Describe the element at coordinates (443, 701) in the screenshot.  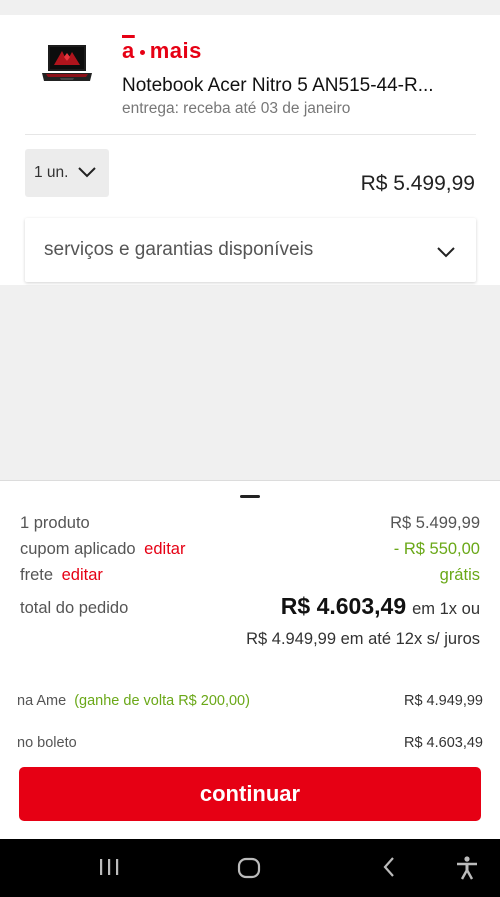
I see `ame-value: R$ 4.949,99` at that location.